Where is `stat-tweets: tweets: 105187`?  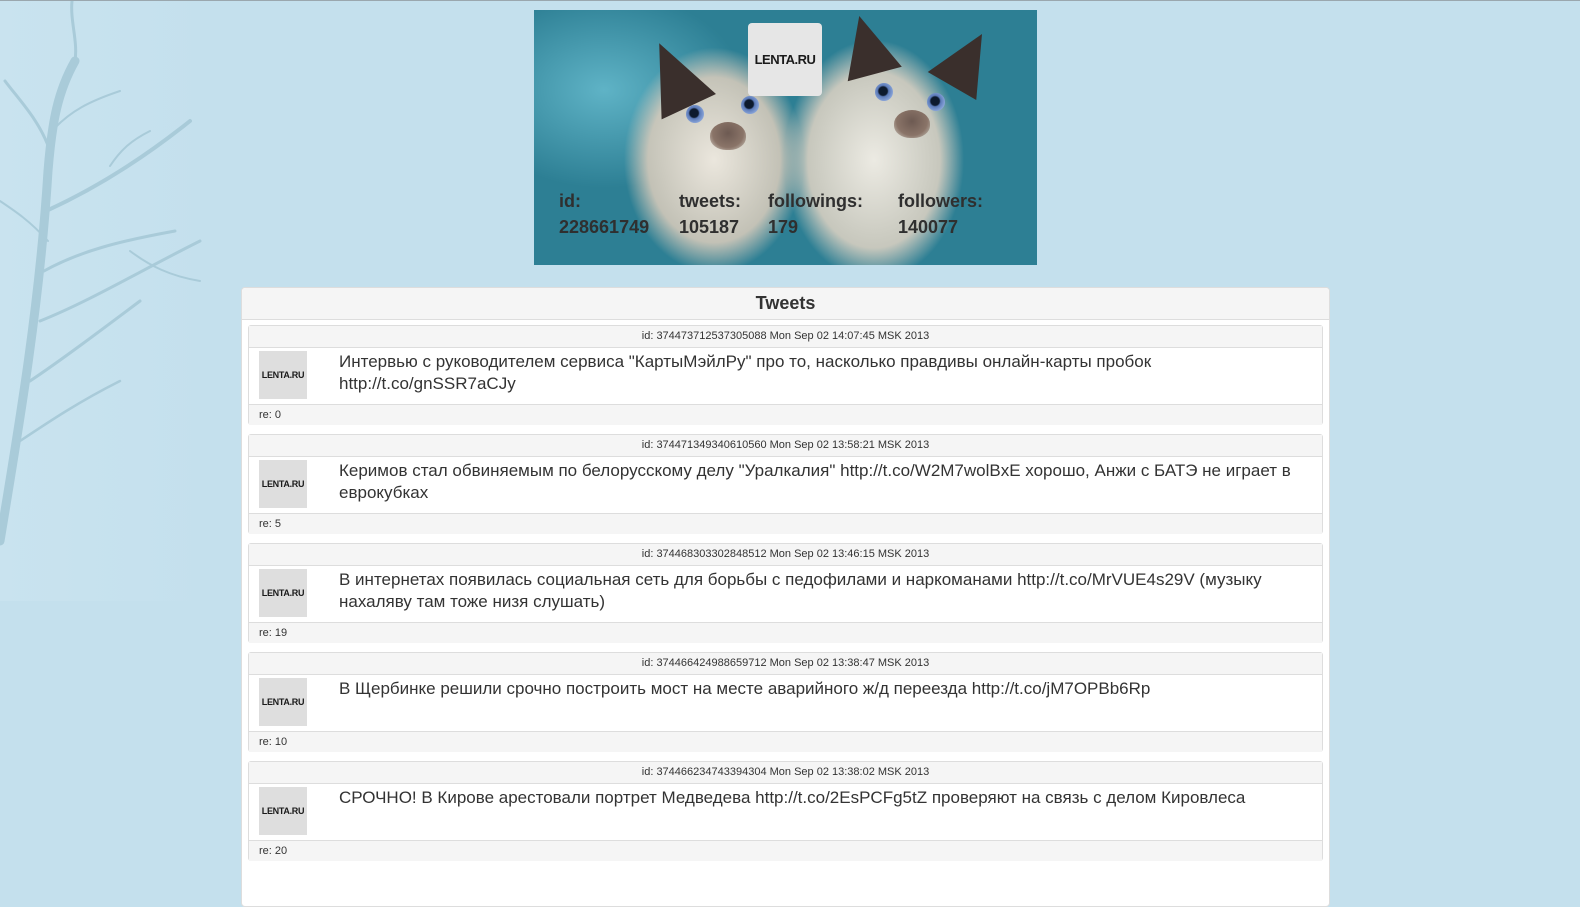
stat-tweets: tweets: 105187 is located at coordinates (710, 214).